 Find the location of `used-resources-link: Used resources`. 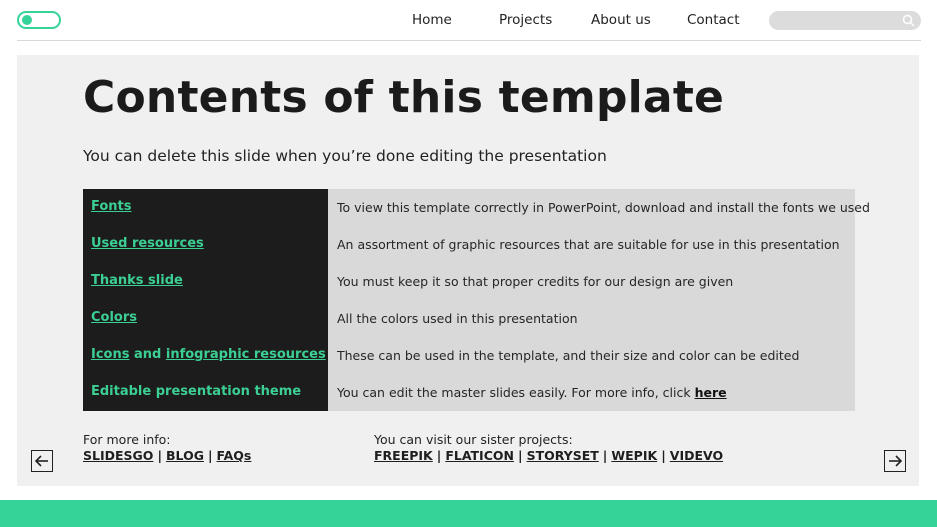

used-resources-link: Used resources is located at coordinates (147, 243).